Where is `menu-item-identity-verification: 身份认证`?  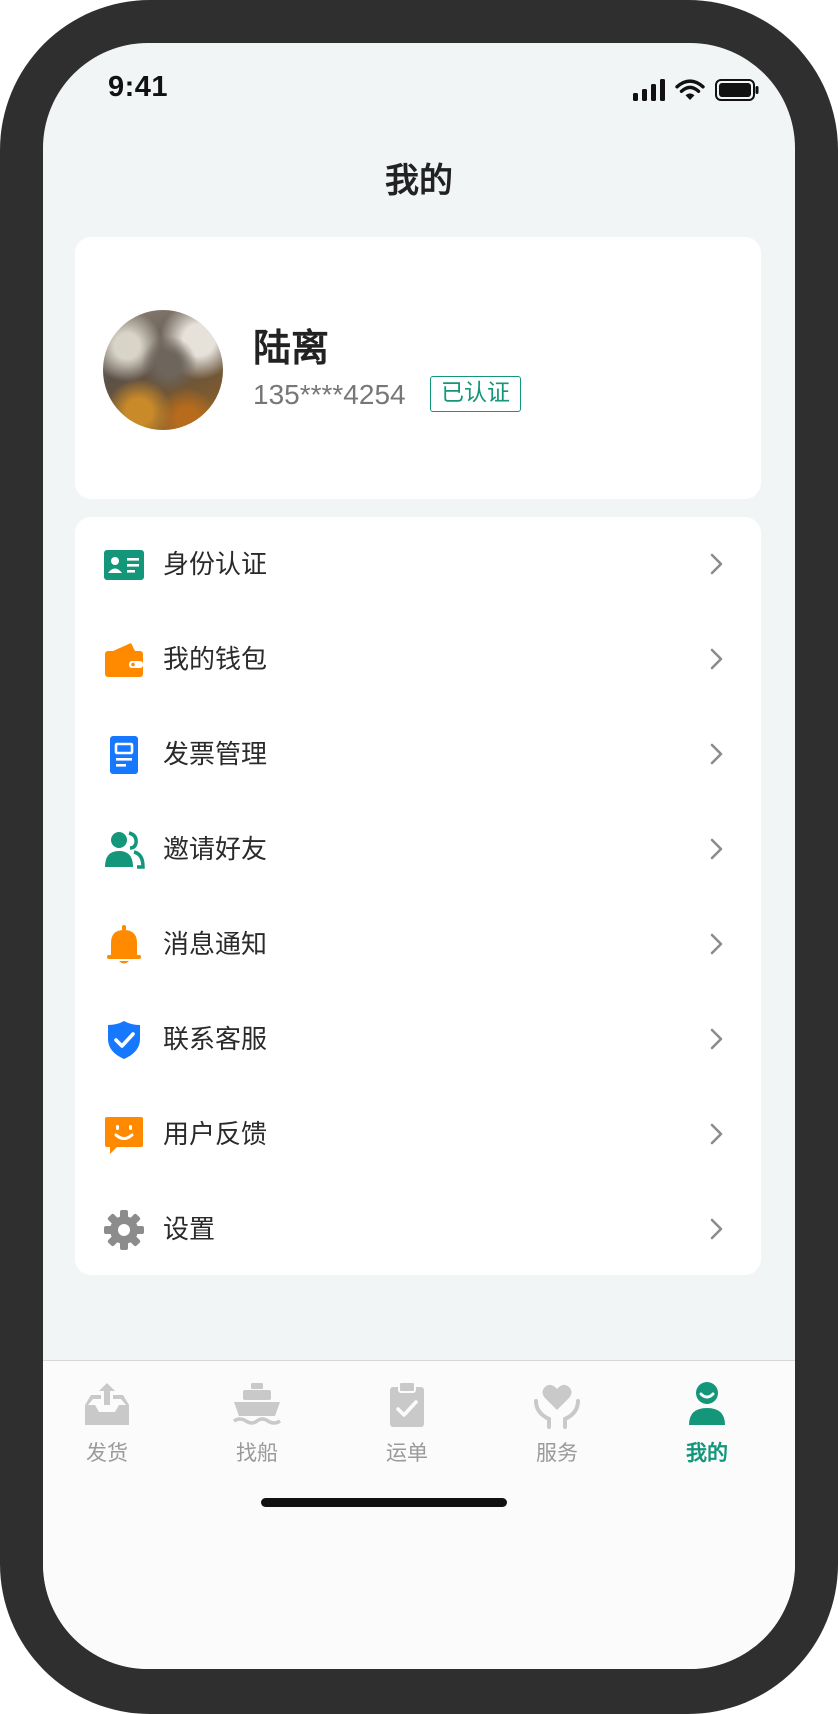
menu-item-identity-verification: 身份认证 is located at coordinates (418, 564).